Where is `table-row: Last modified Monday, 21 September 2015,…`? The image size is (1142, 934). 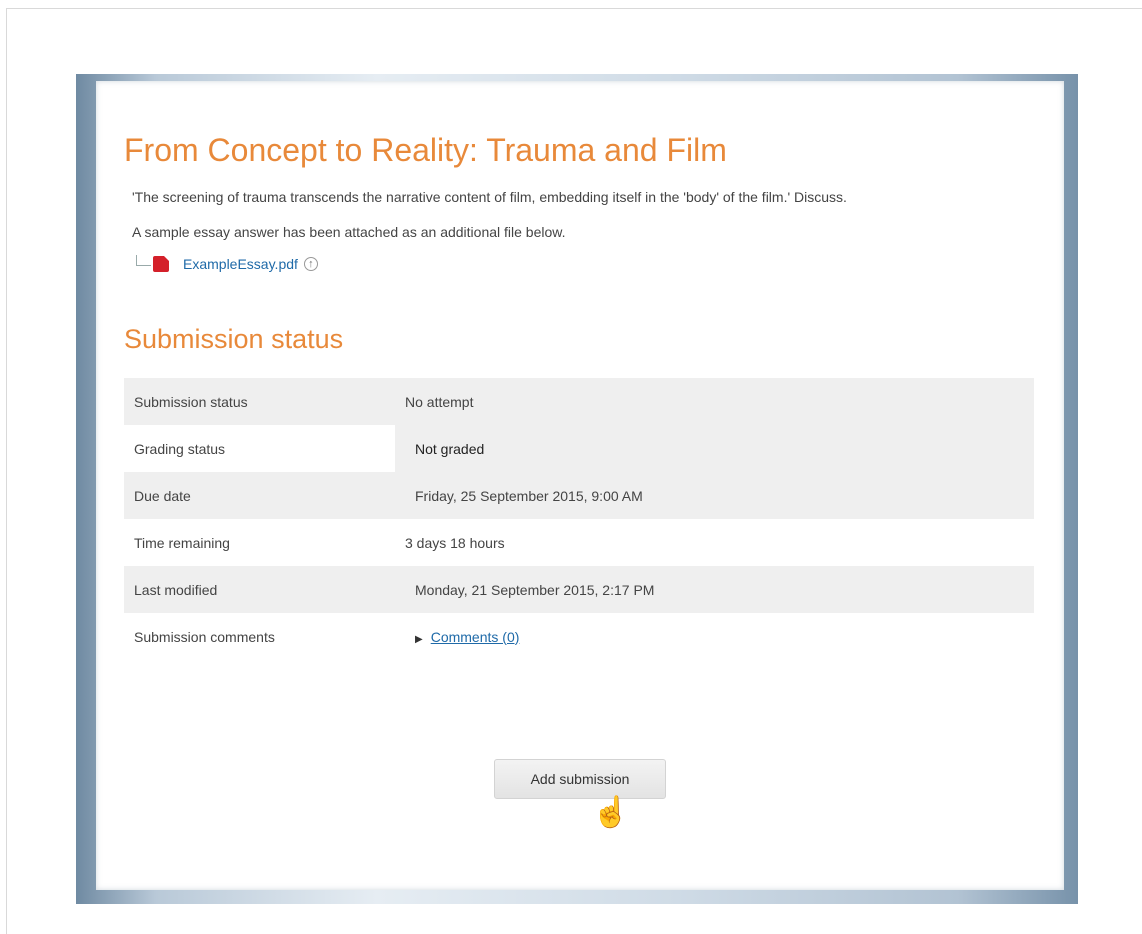
table-row: Last modified Monday, 21 September 2015,… is located at coordinates (579, 589).